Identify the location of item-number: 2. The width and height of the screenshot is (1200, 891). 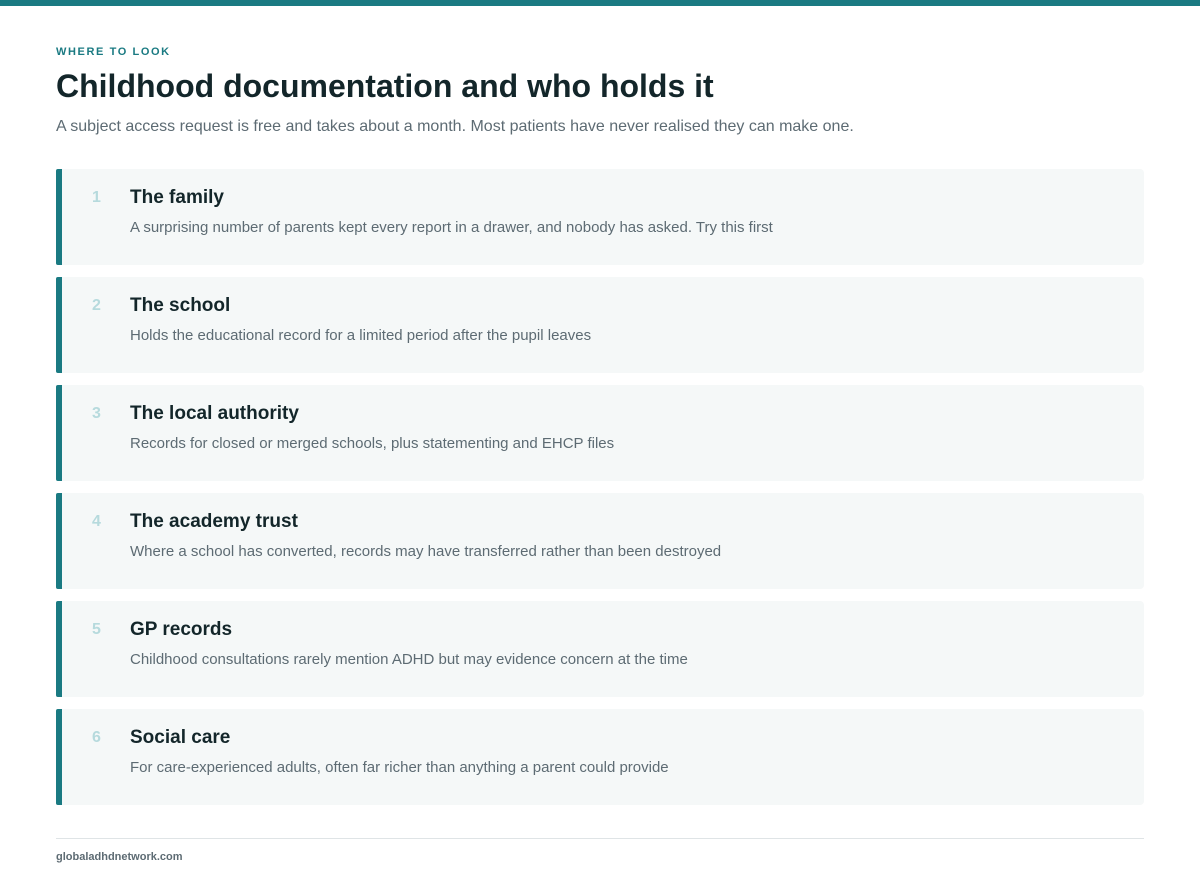
(96, 305).